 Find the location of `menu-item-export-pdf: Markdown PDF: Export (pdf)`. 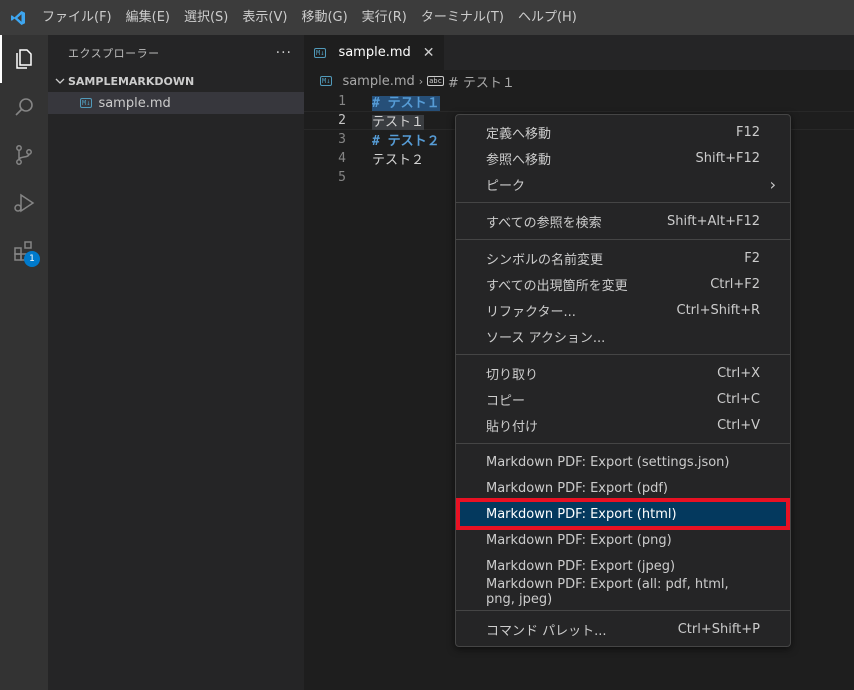

menu-item-export-pdf: Markdown PDF: Export (pdf) is located at coordinates (623, 488).